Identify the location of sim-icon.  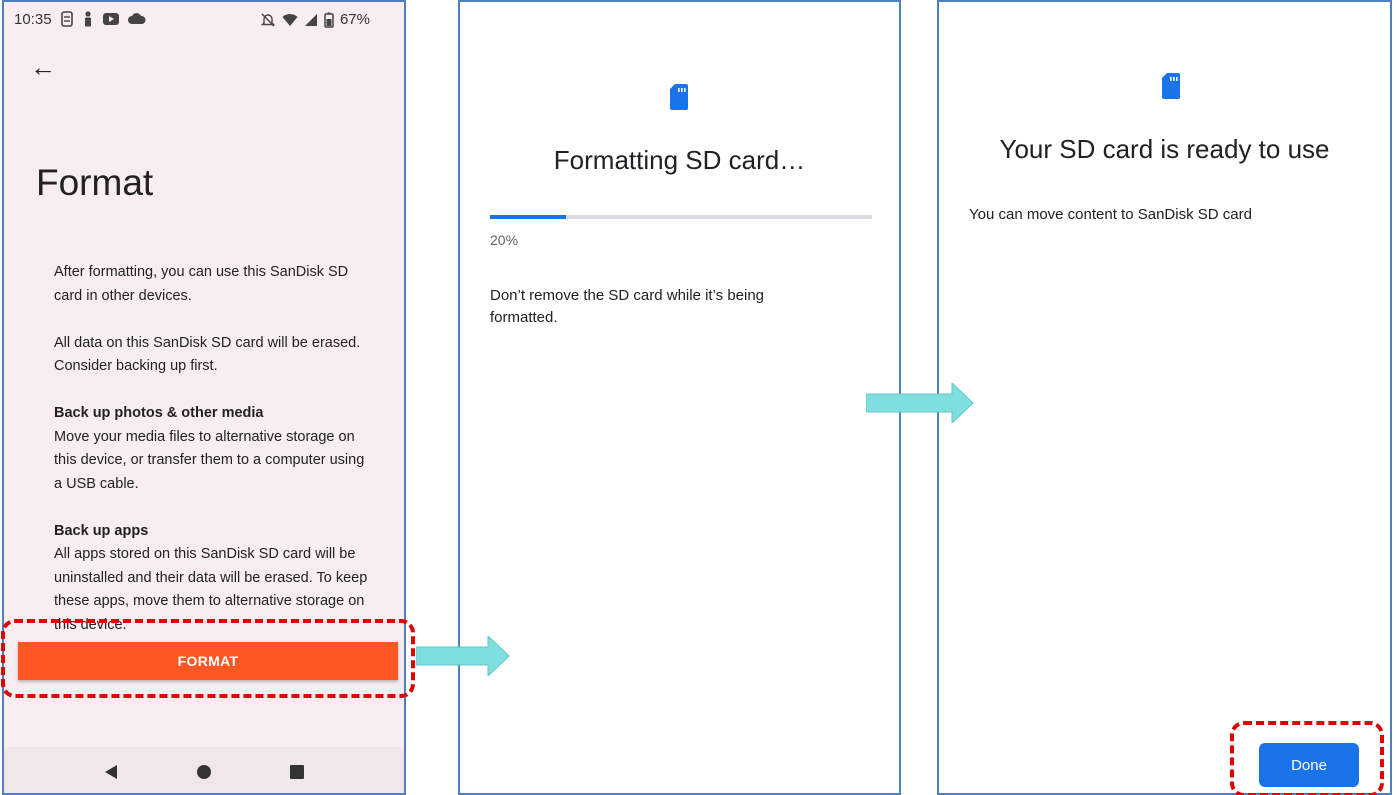
(66, 19).